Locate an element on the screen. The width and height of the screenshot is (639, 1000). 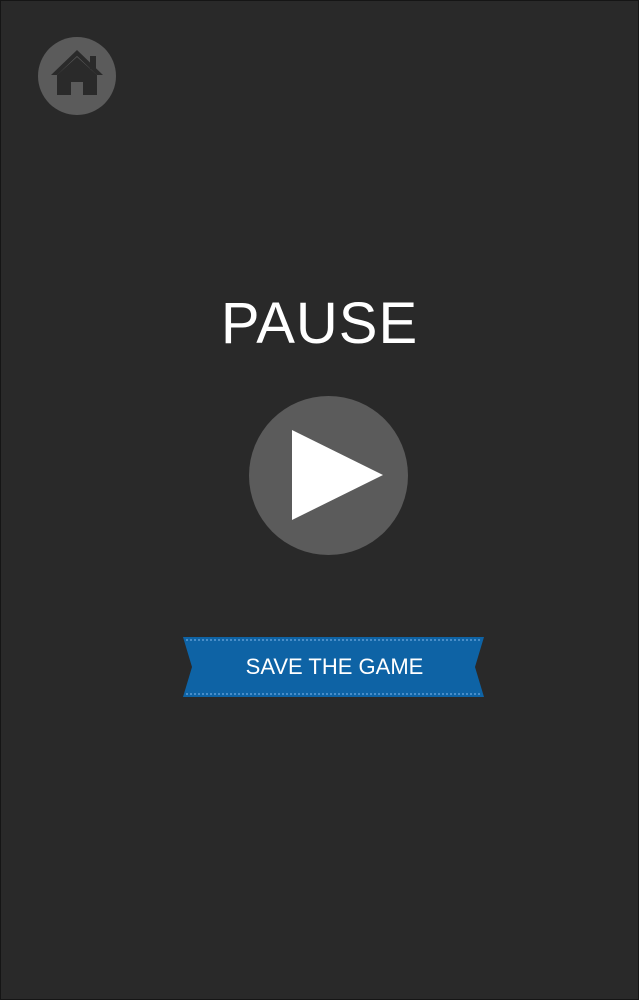
resume-play-button is located at coordinates (328, 475).